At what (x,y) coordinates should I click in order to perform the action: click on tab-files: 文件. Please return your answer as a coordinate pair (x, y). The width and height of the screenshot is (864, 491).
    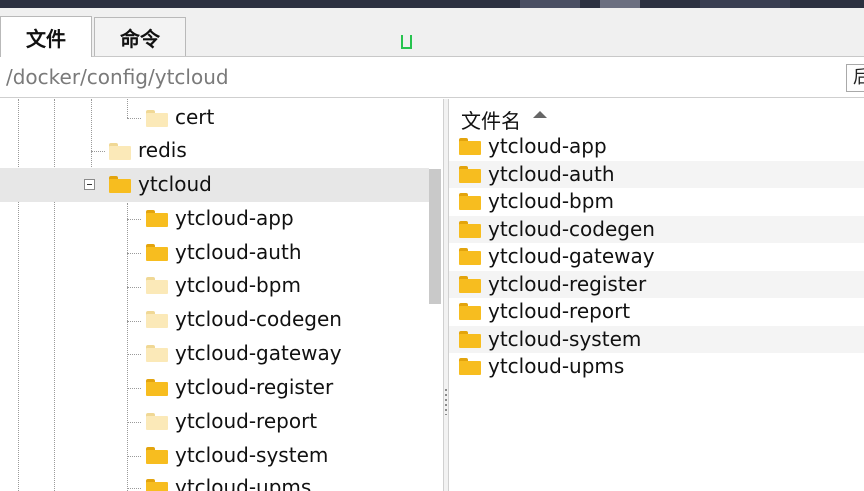
    Looking at the image, I should click on (46, 36).